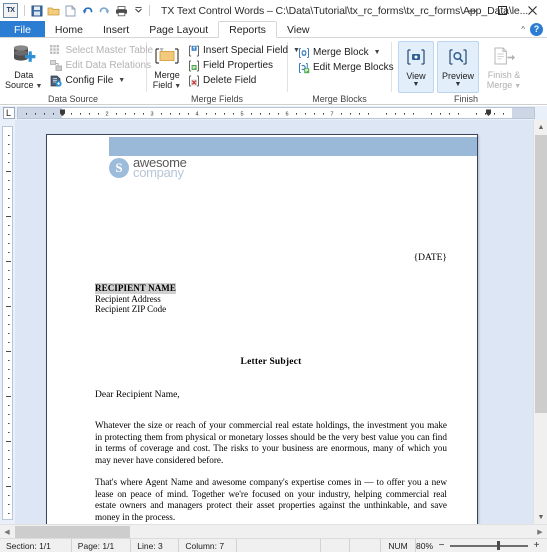  Describe the element at coordinates (339, 99) in the screenshot. I see `group-title-merge-blocks: Merge Blocks` at that location.